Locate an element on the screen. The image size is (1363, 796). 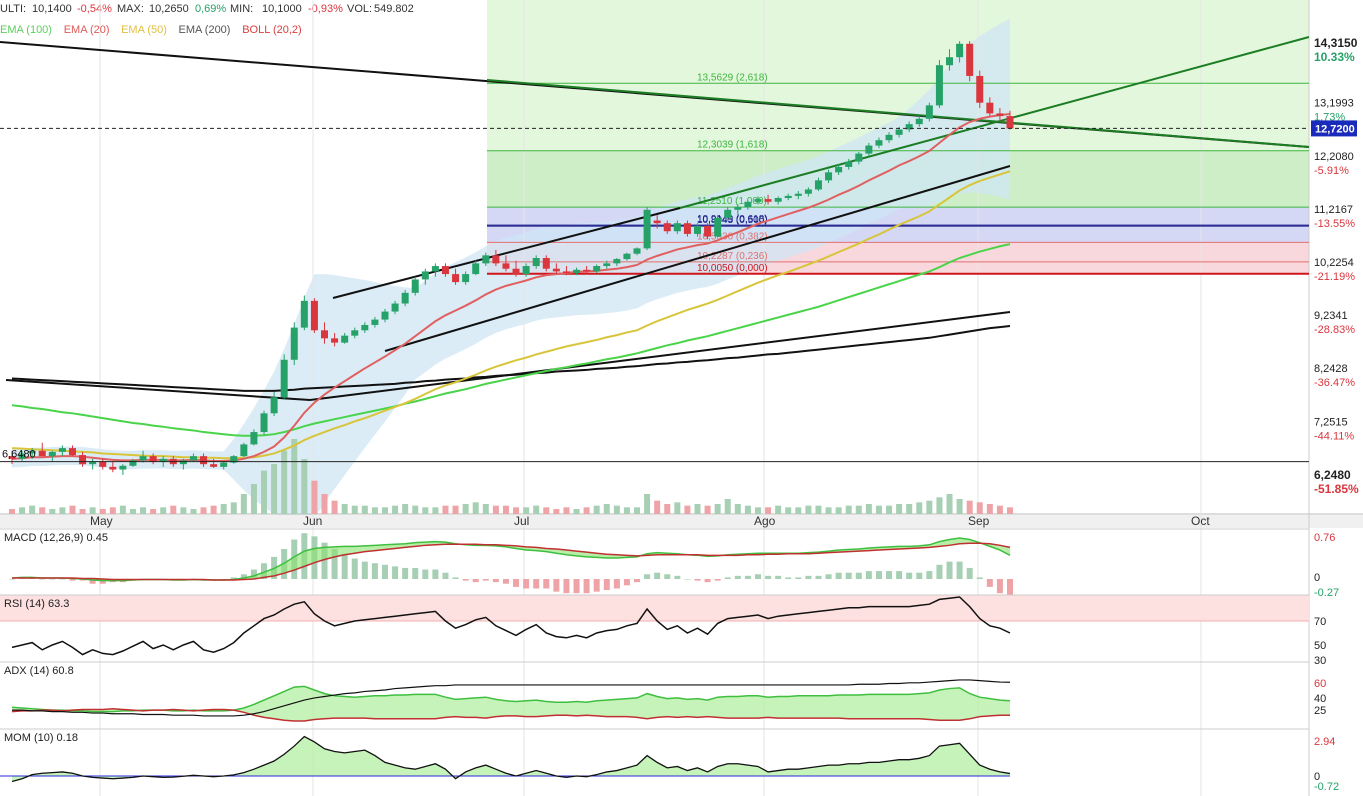
legend-entry: EMA (20) is located at coordinates (87, 30).